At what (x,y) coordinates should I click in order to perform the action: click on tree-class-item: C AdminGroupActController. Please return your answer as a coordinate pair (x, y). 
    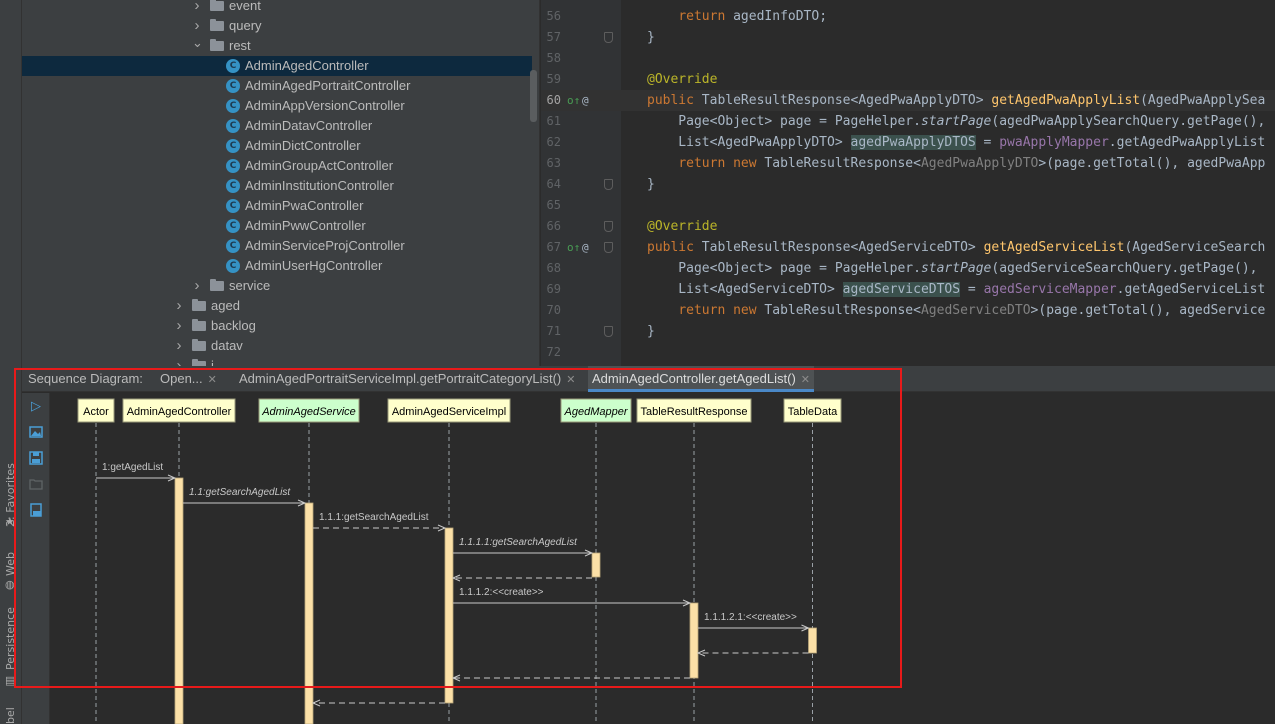
    Looking at the image, I should click on (277, 166).